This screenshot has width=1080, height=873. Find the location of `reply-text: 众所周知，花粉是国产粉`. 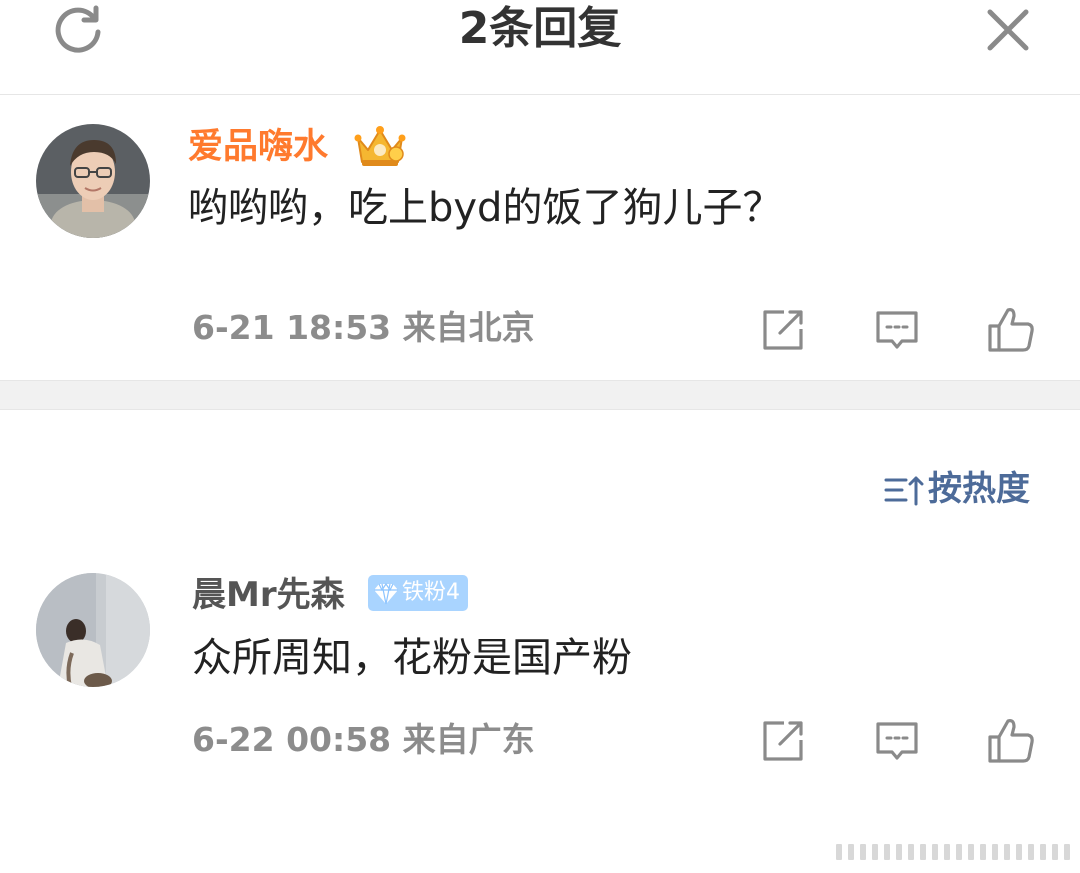

reply-text: 众所周知，花粉是国产粉 is located at coordinates (412, 658).